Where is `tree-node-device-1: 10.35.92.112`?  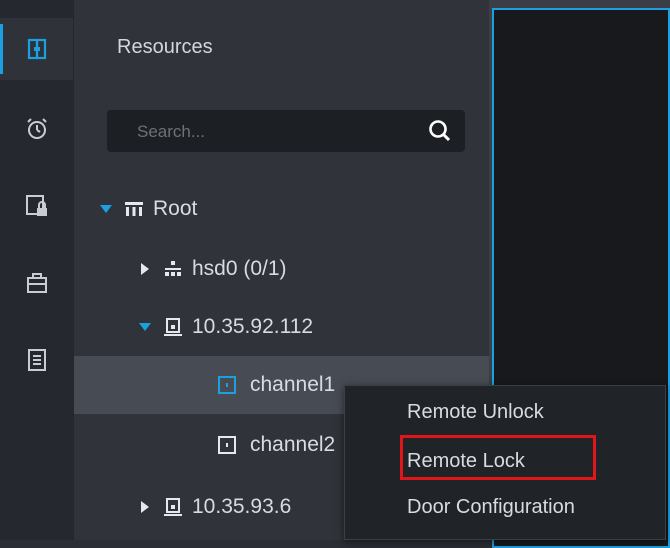 tree-node-device-1: 10.35.92.112 is located at coordinates (314, 327).